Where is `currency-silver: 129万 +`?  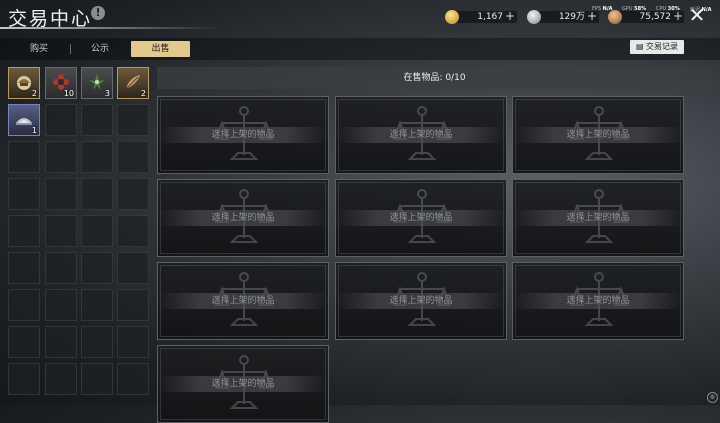
currency-silver: 129万 + is located at coordinates (563, 17).